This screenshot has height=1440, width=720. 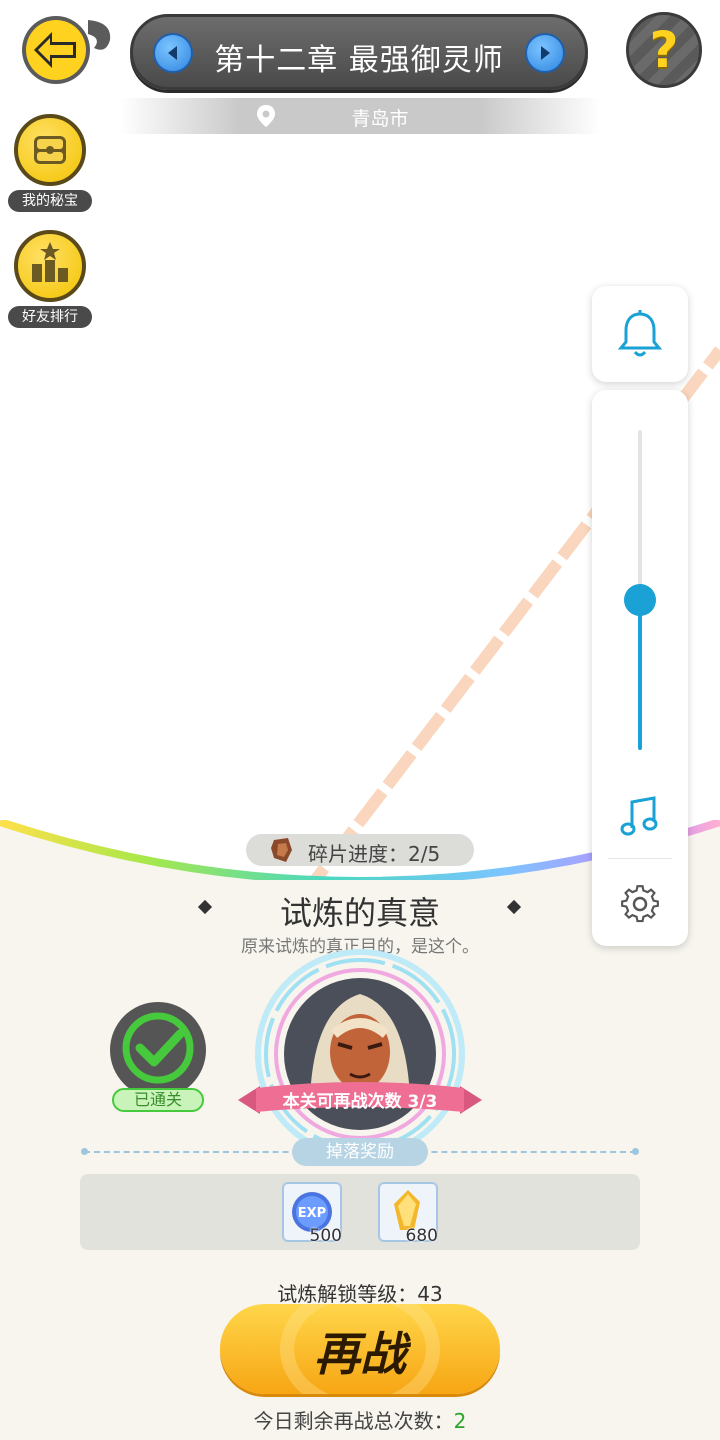 I want to click on rebattle-button: 再战, so click(x=360, y=1349).